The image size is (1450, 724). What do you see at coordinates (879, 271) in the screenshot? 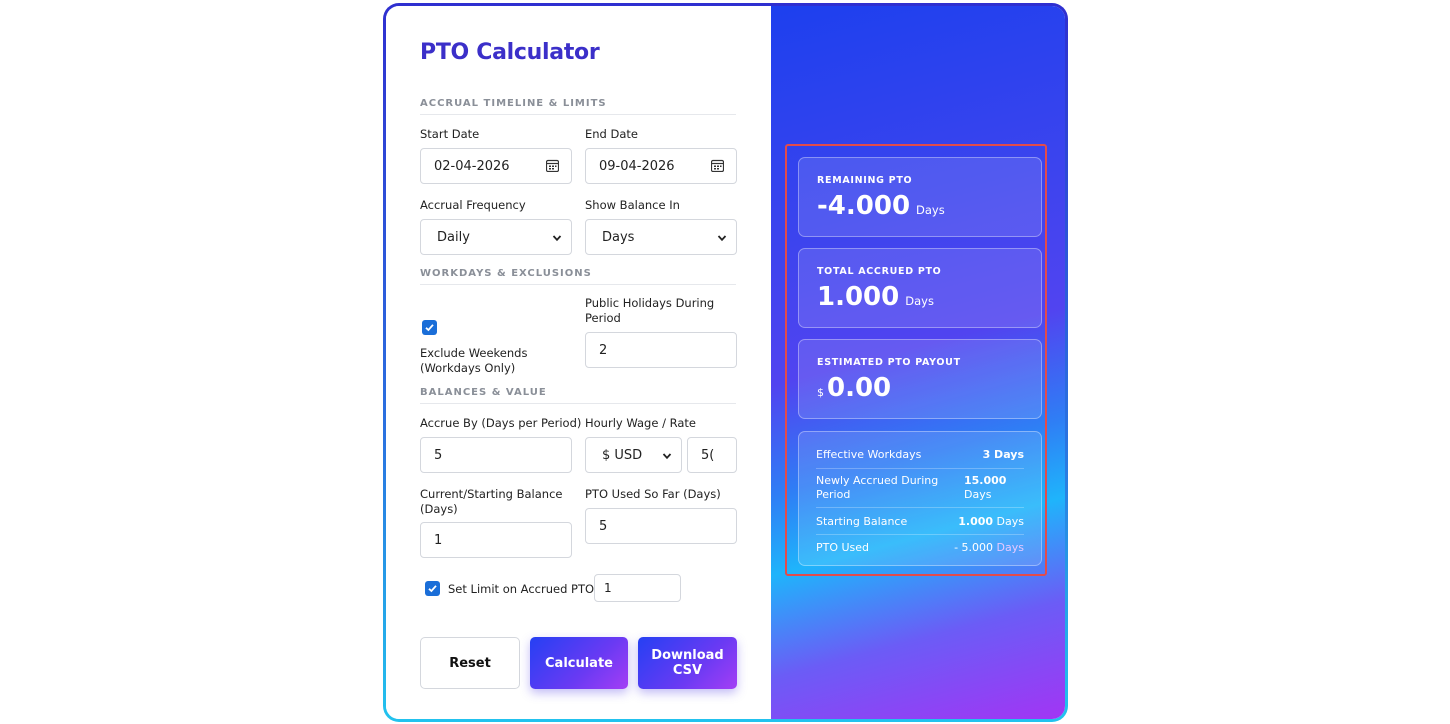
I see `total-accrued-title: TOTAL ACCRUED PTO` at bounding box center [879, 271].